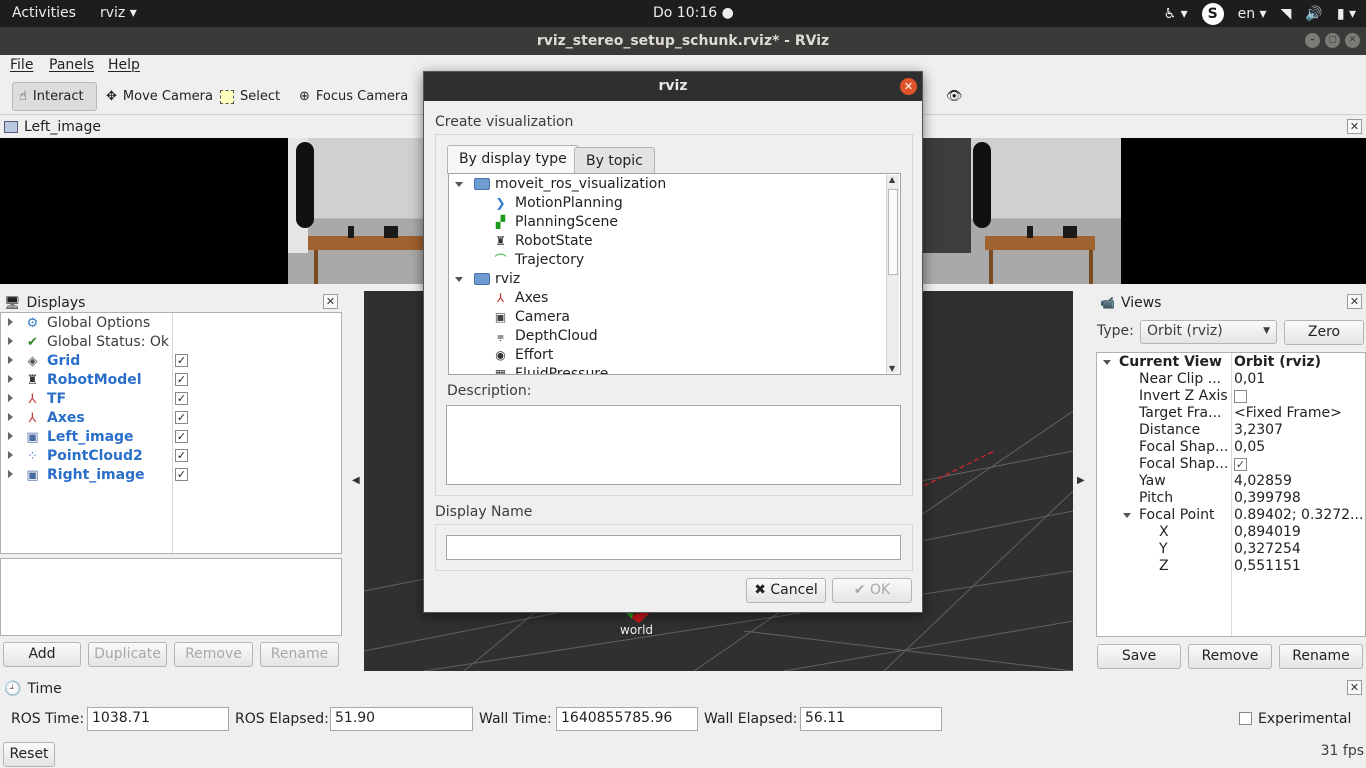  What do you see at coordinates (693, 13) in the screenshot?
I see `clock: Do 10:16 ●` at bounding box center [693, 13].